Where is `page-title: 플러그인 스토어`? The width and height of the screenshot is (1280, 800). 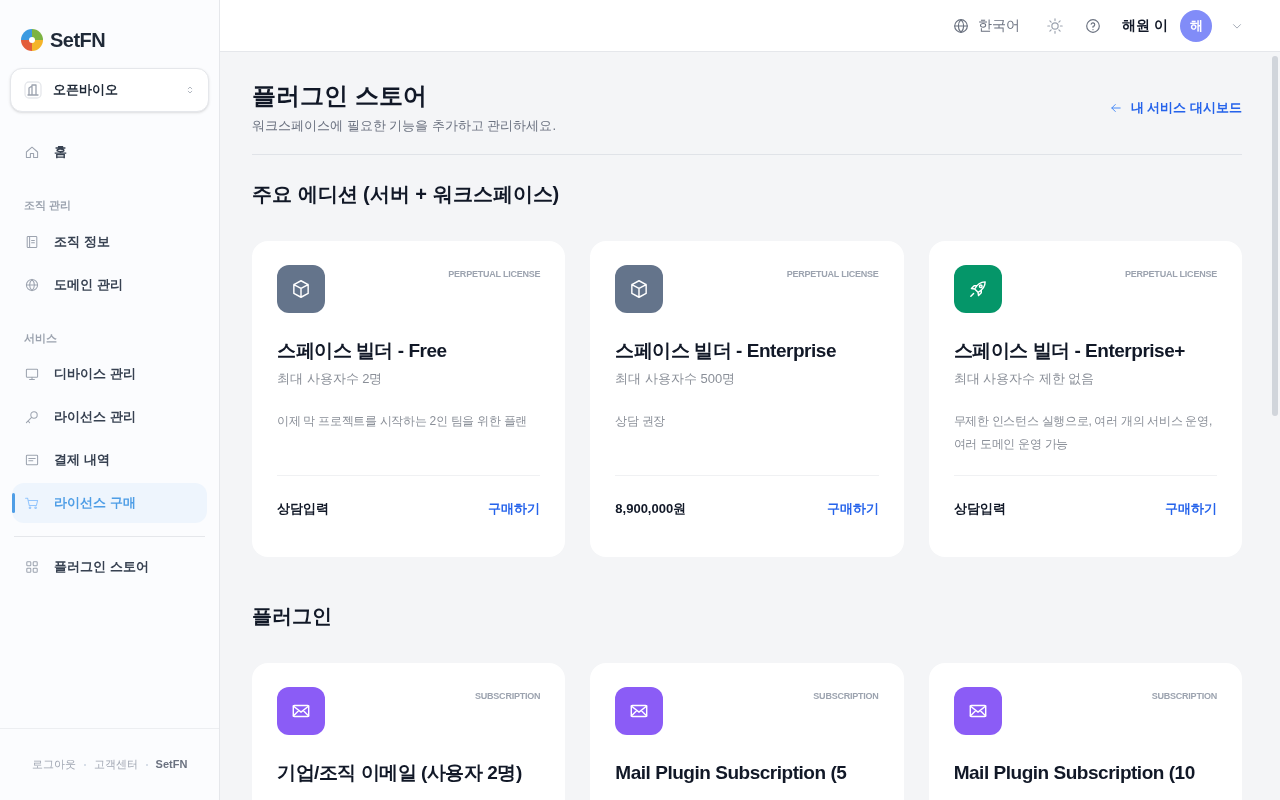 page-title: 플러그인 스토어 is located at coordinates (340, 96).